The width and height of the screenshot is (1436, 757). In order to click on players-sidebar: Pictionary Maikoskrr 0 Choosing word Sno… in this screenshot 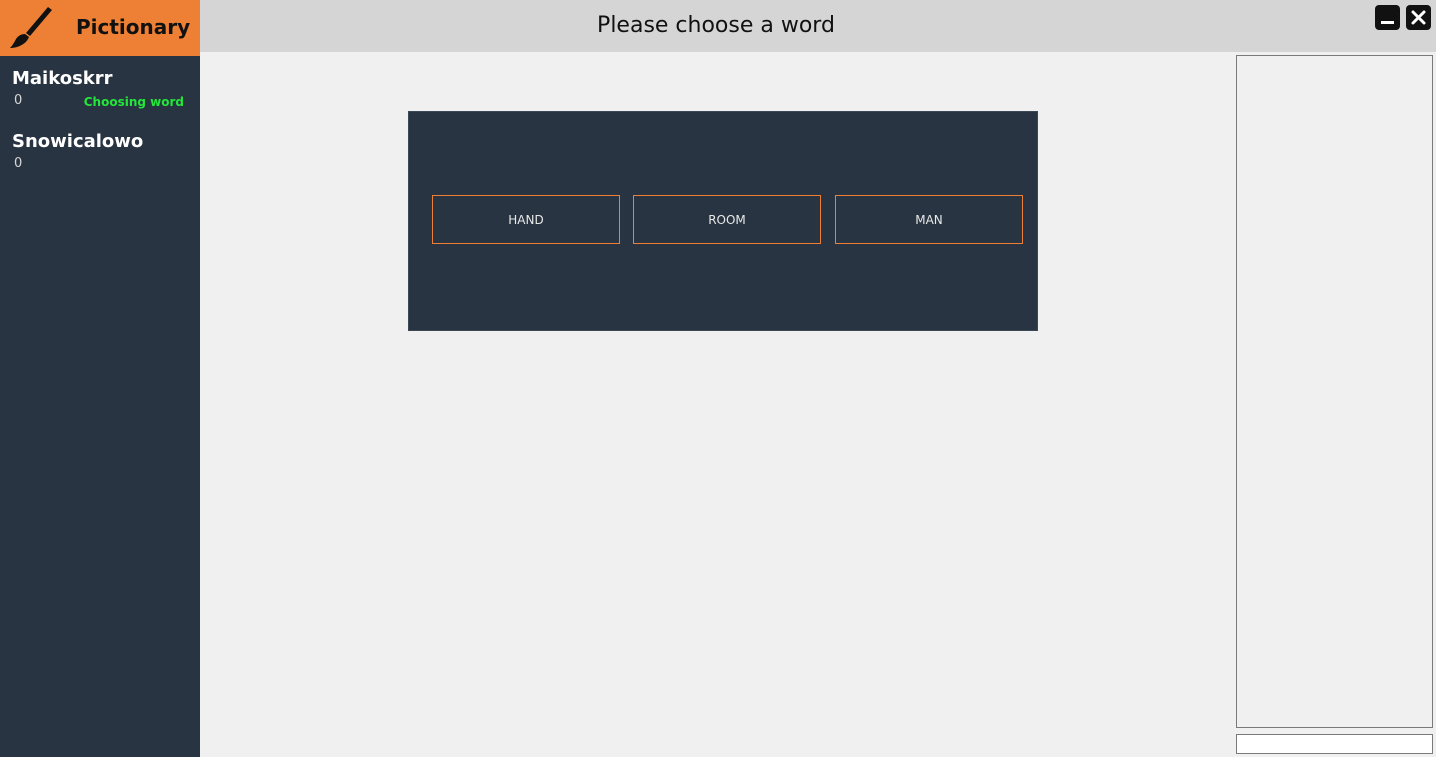, I will do `click(100, 378)`.